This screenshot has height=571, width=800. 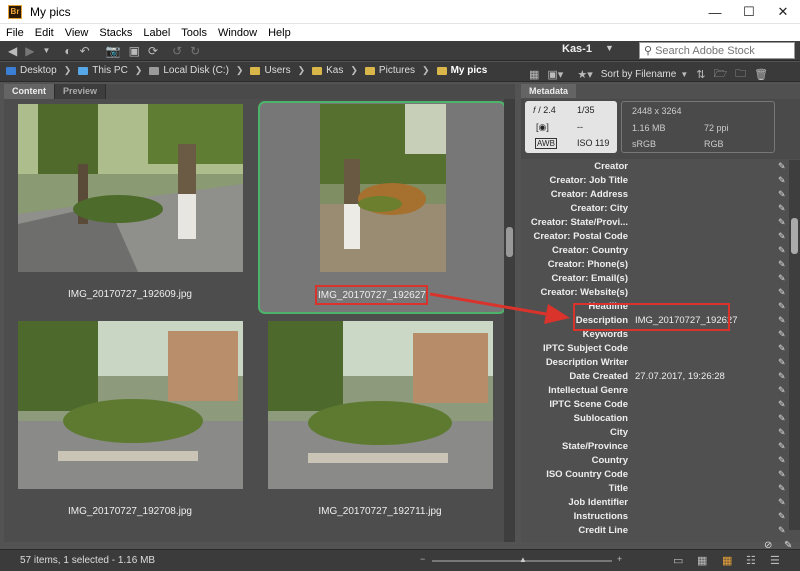 What do you see at coordinates (655, 517) in the screenshot?
I see `metadata-row-instructions: Instructions ✎` at bounding box center [655, 517].